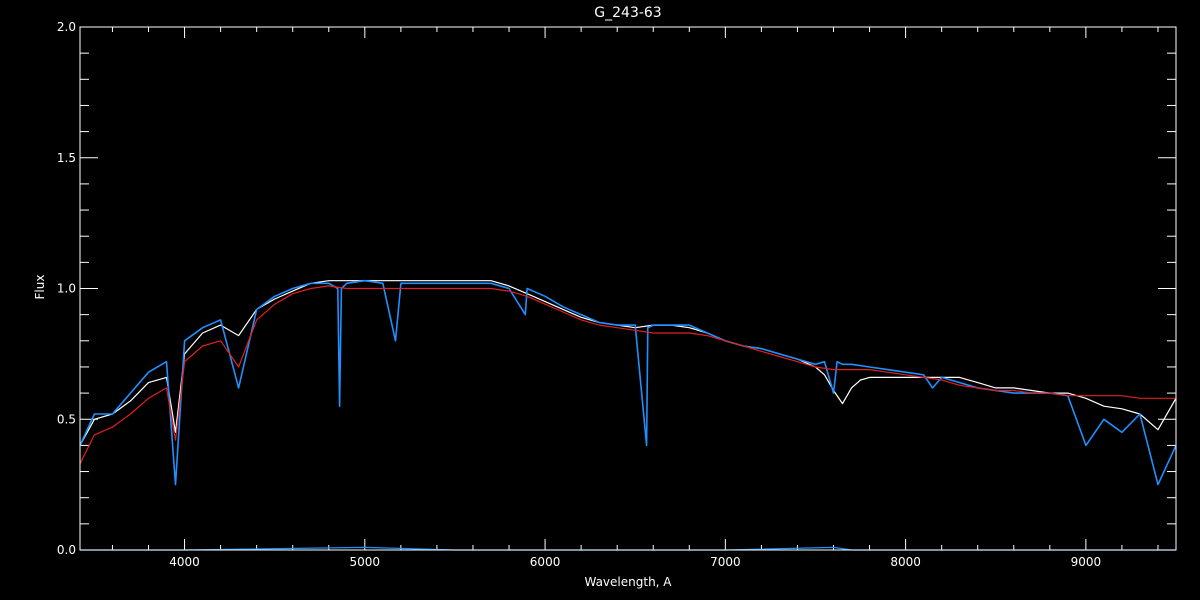  I want to click on x-tick-label: 9000, so click(1086, 562).